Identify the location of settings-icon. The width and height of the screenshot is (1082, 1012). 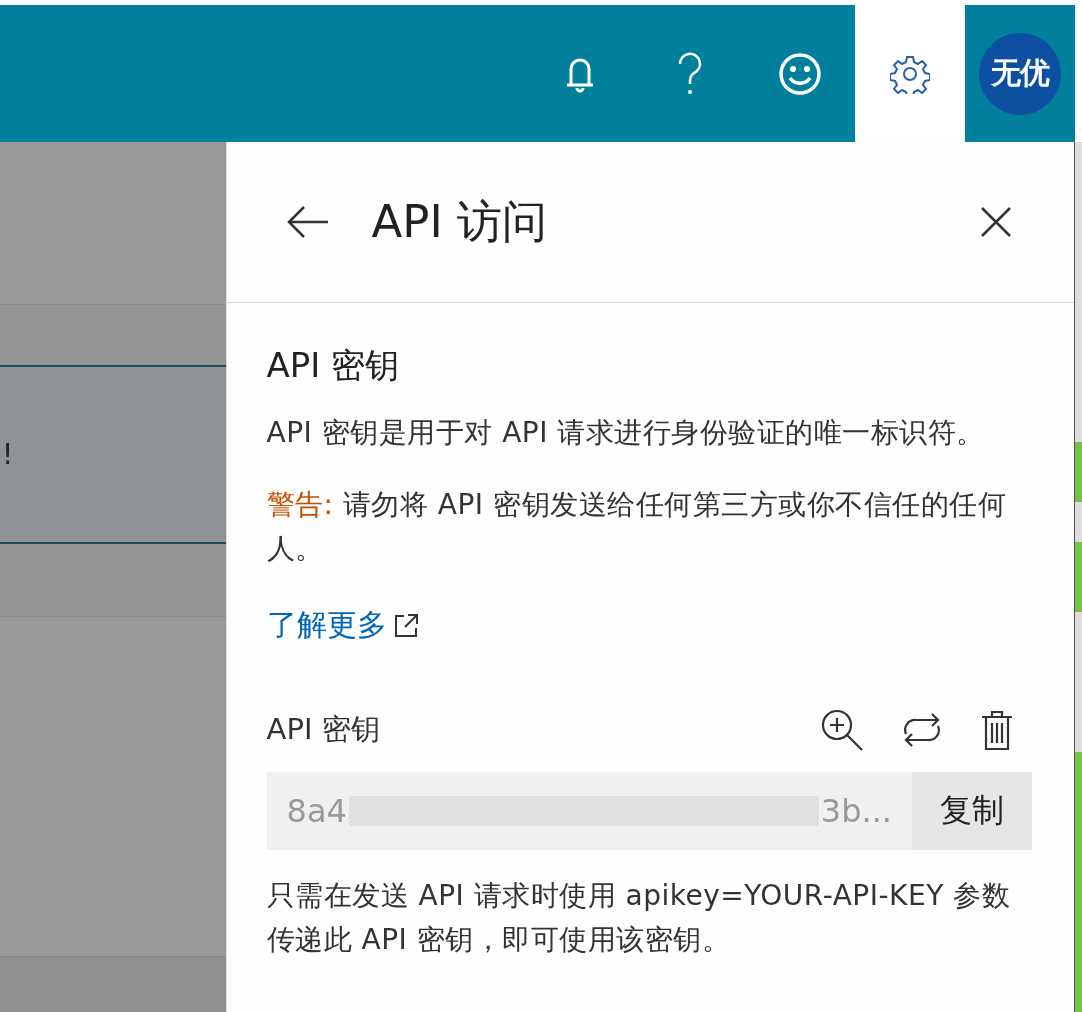
(910, 73).